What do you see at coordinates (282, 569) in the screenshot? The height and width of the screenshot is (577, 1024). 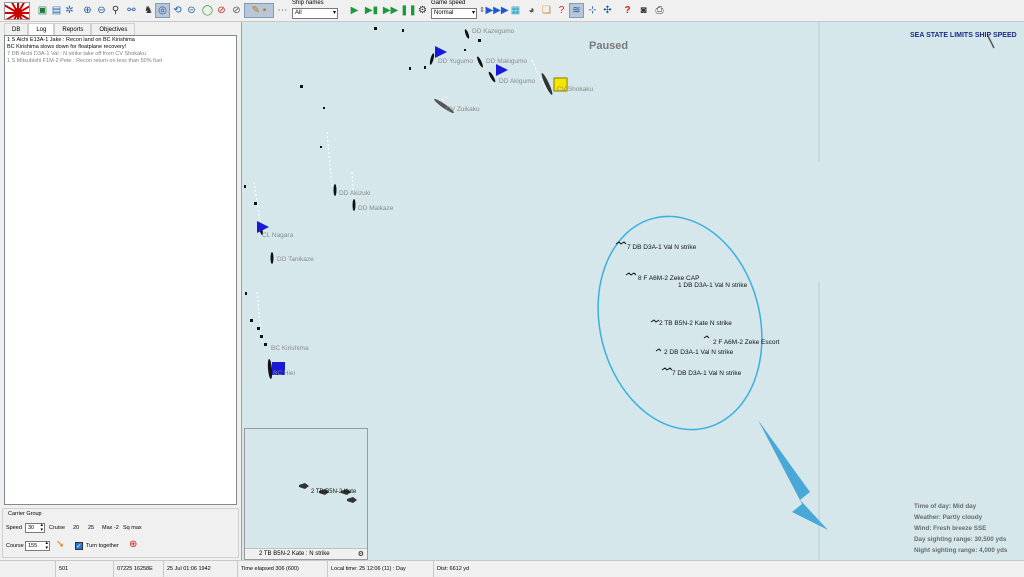 I see `status-elapsed: Time elapsed 306 (600)` at bounding box center [282, 569].